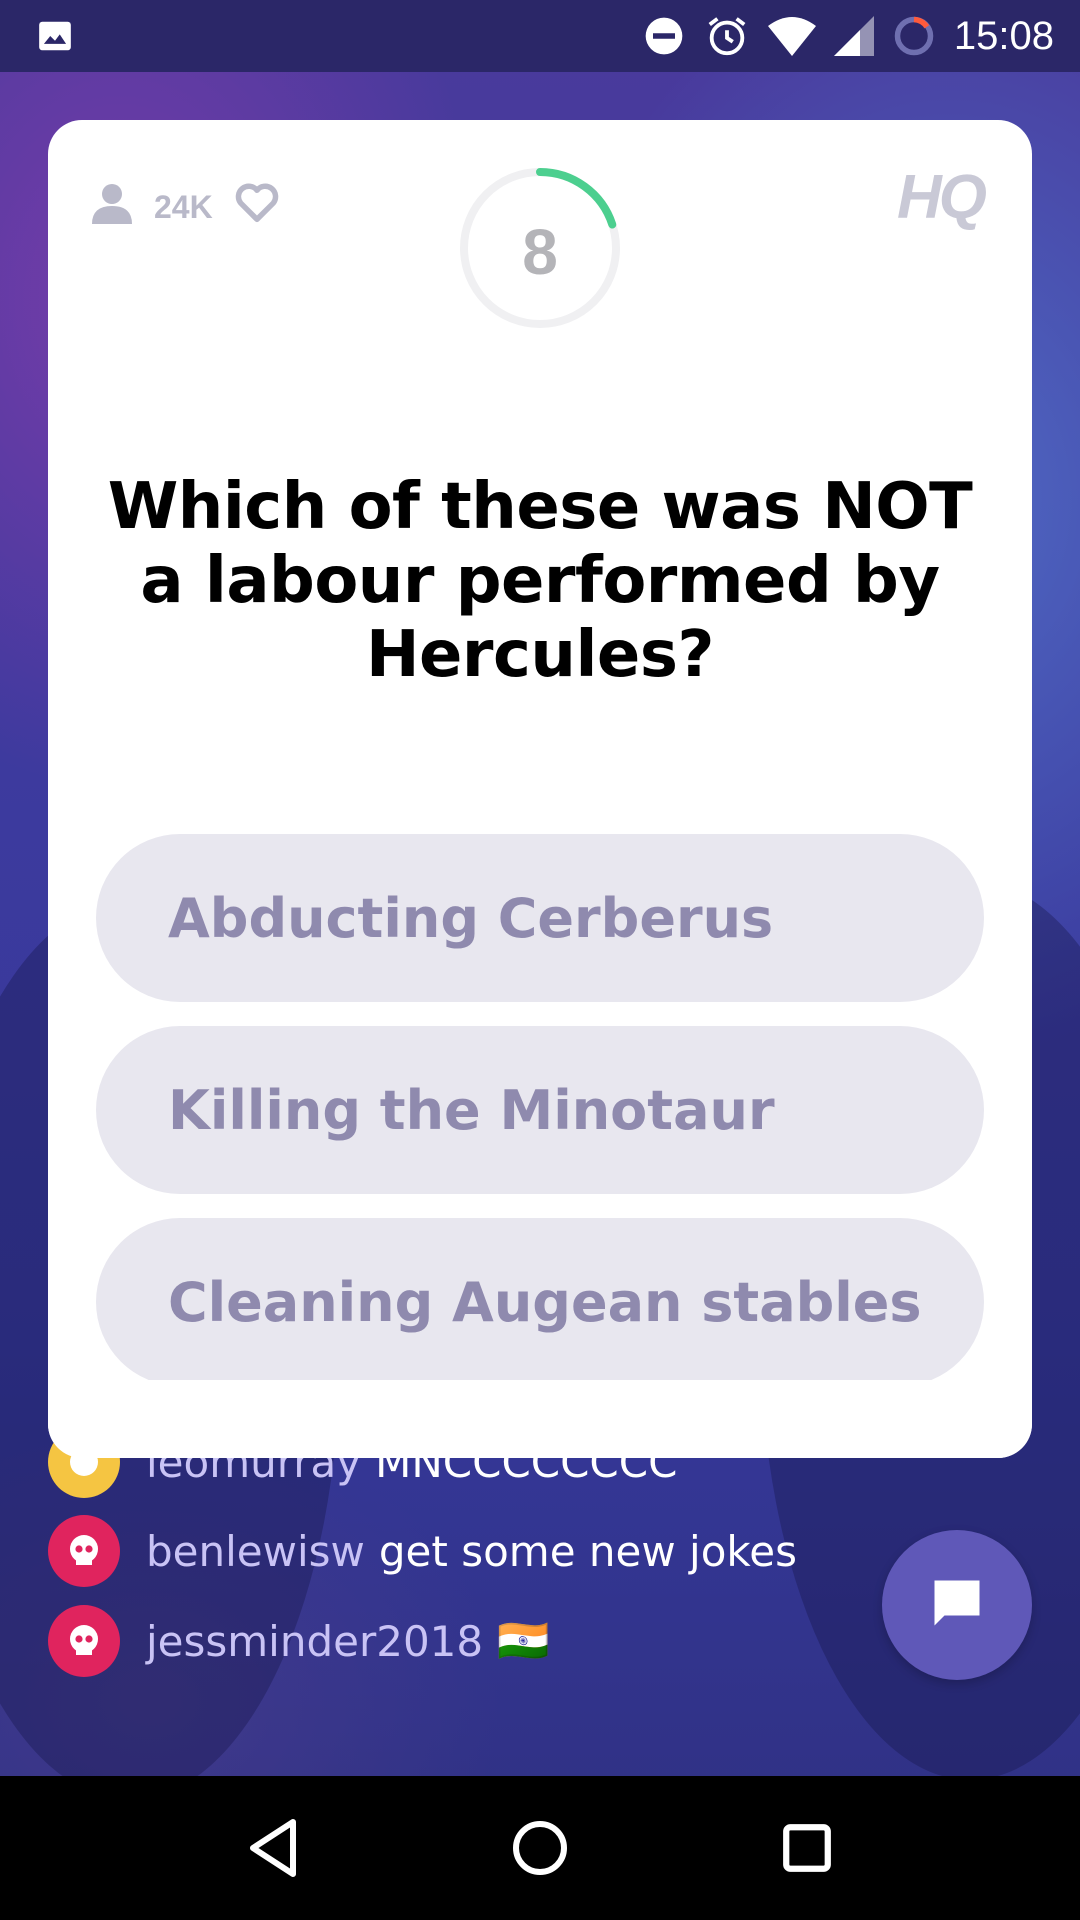 Image resolution: width=1080 pixels, height=1920 pixels. What do you see at coordinates (587, 1551) in the screenshot?
I see `chat-text: get some new jokes` at bounding box center [587, 1551].